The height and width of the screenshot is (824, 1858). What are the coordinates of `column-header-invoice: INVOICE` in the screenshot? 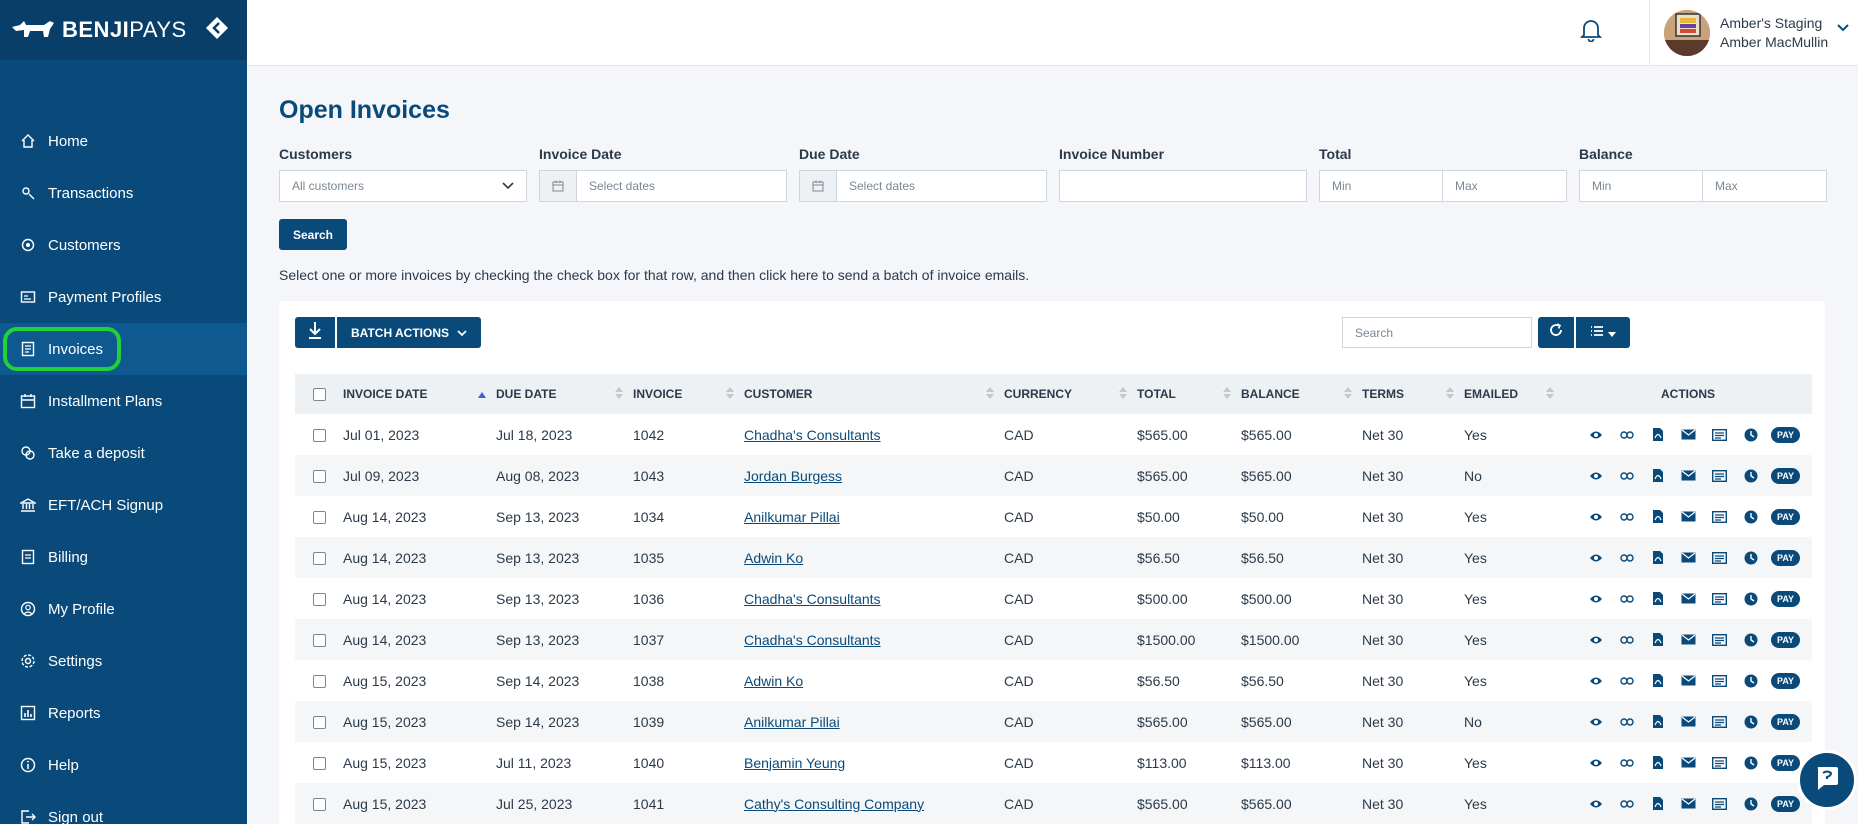 It's located at (688, 394).